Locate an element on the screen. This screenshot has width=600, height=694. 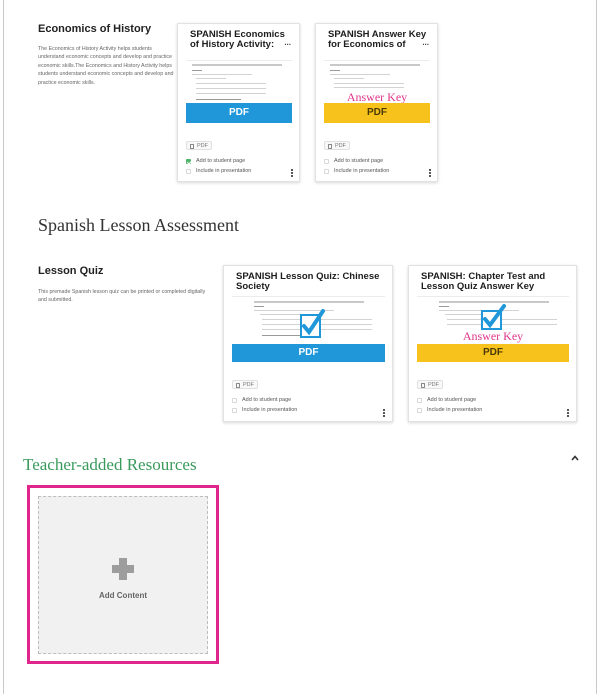
section-title-economics: Economics of History is located at coordinates (95, 29).